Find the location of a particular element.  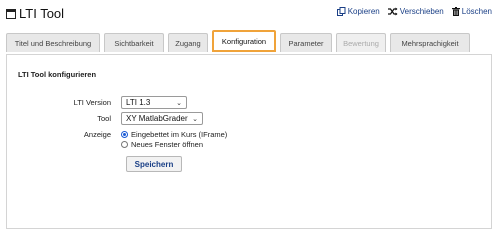

display-option-new-window: Neues Fenster öffnen is located at coordinates (162, 144).